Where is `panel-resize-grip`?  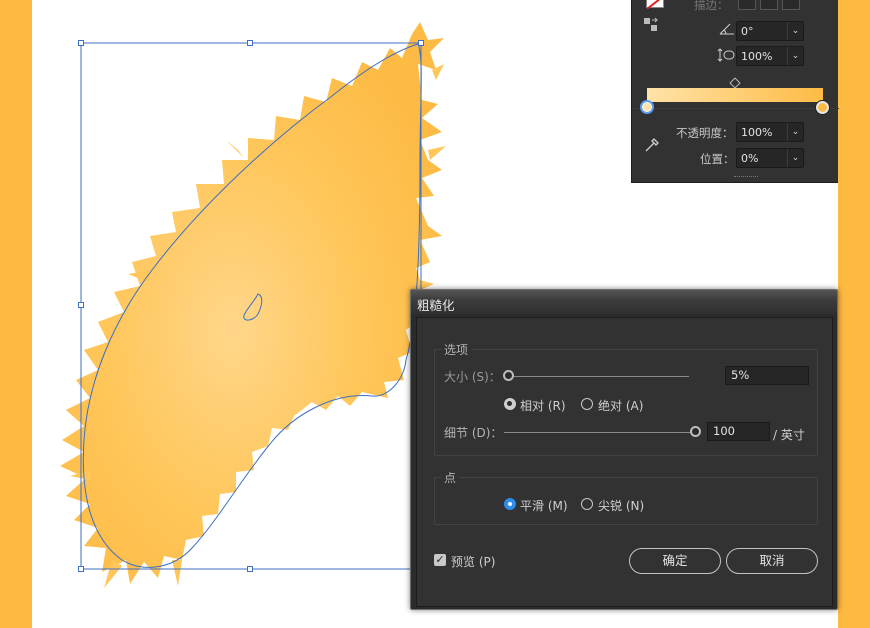
panel-resize-grip is located at coordinates (746, 177).